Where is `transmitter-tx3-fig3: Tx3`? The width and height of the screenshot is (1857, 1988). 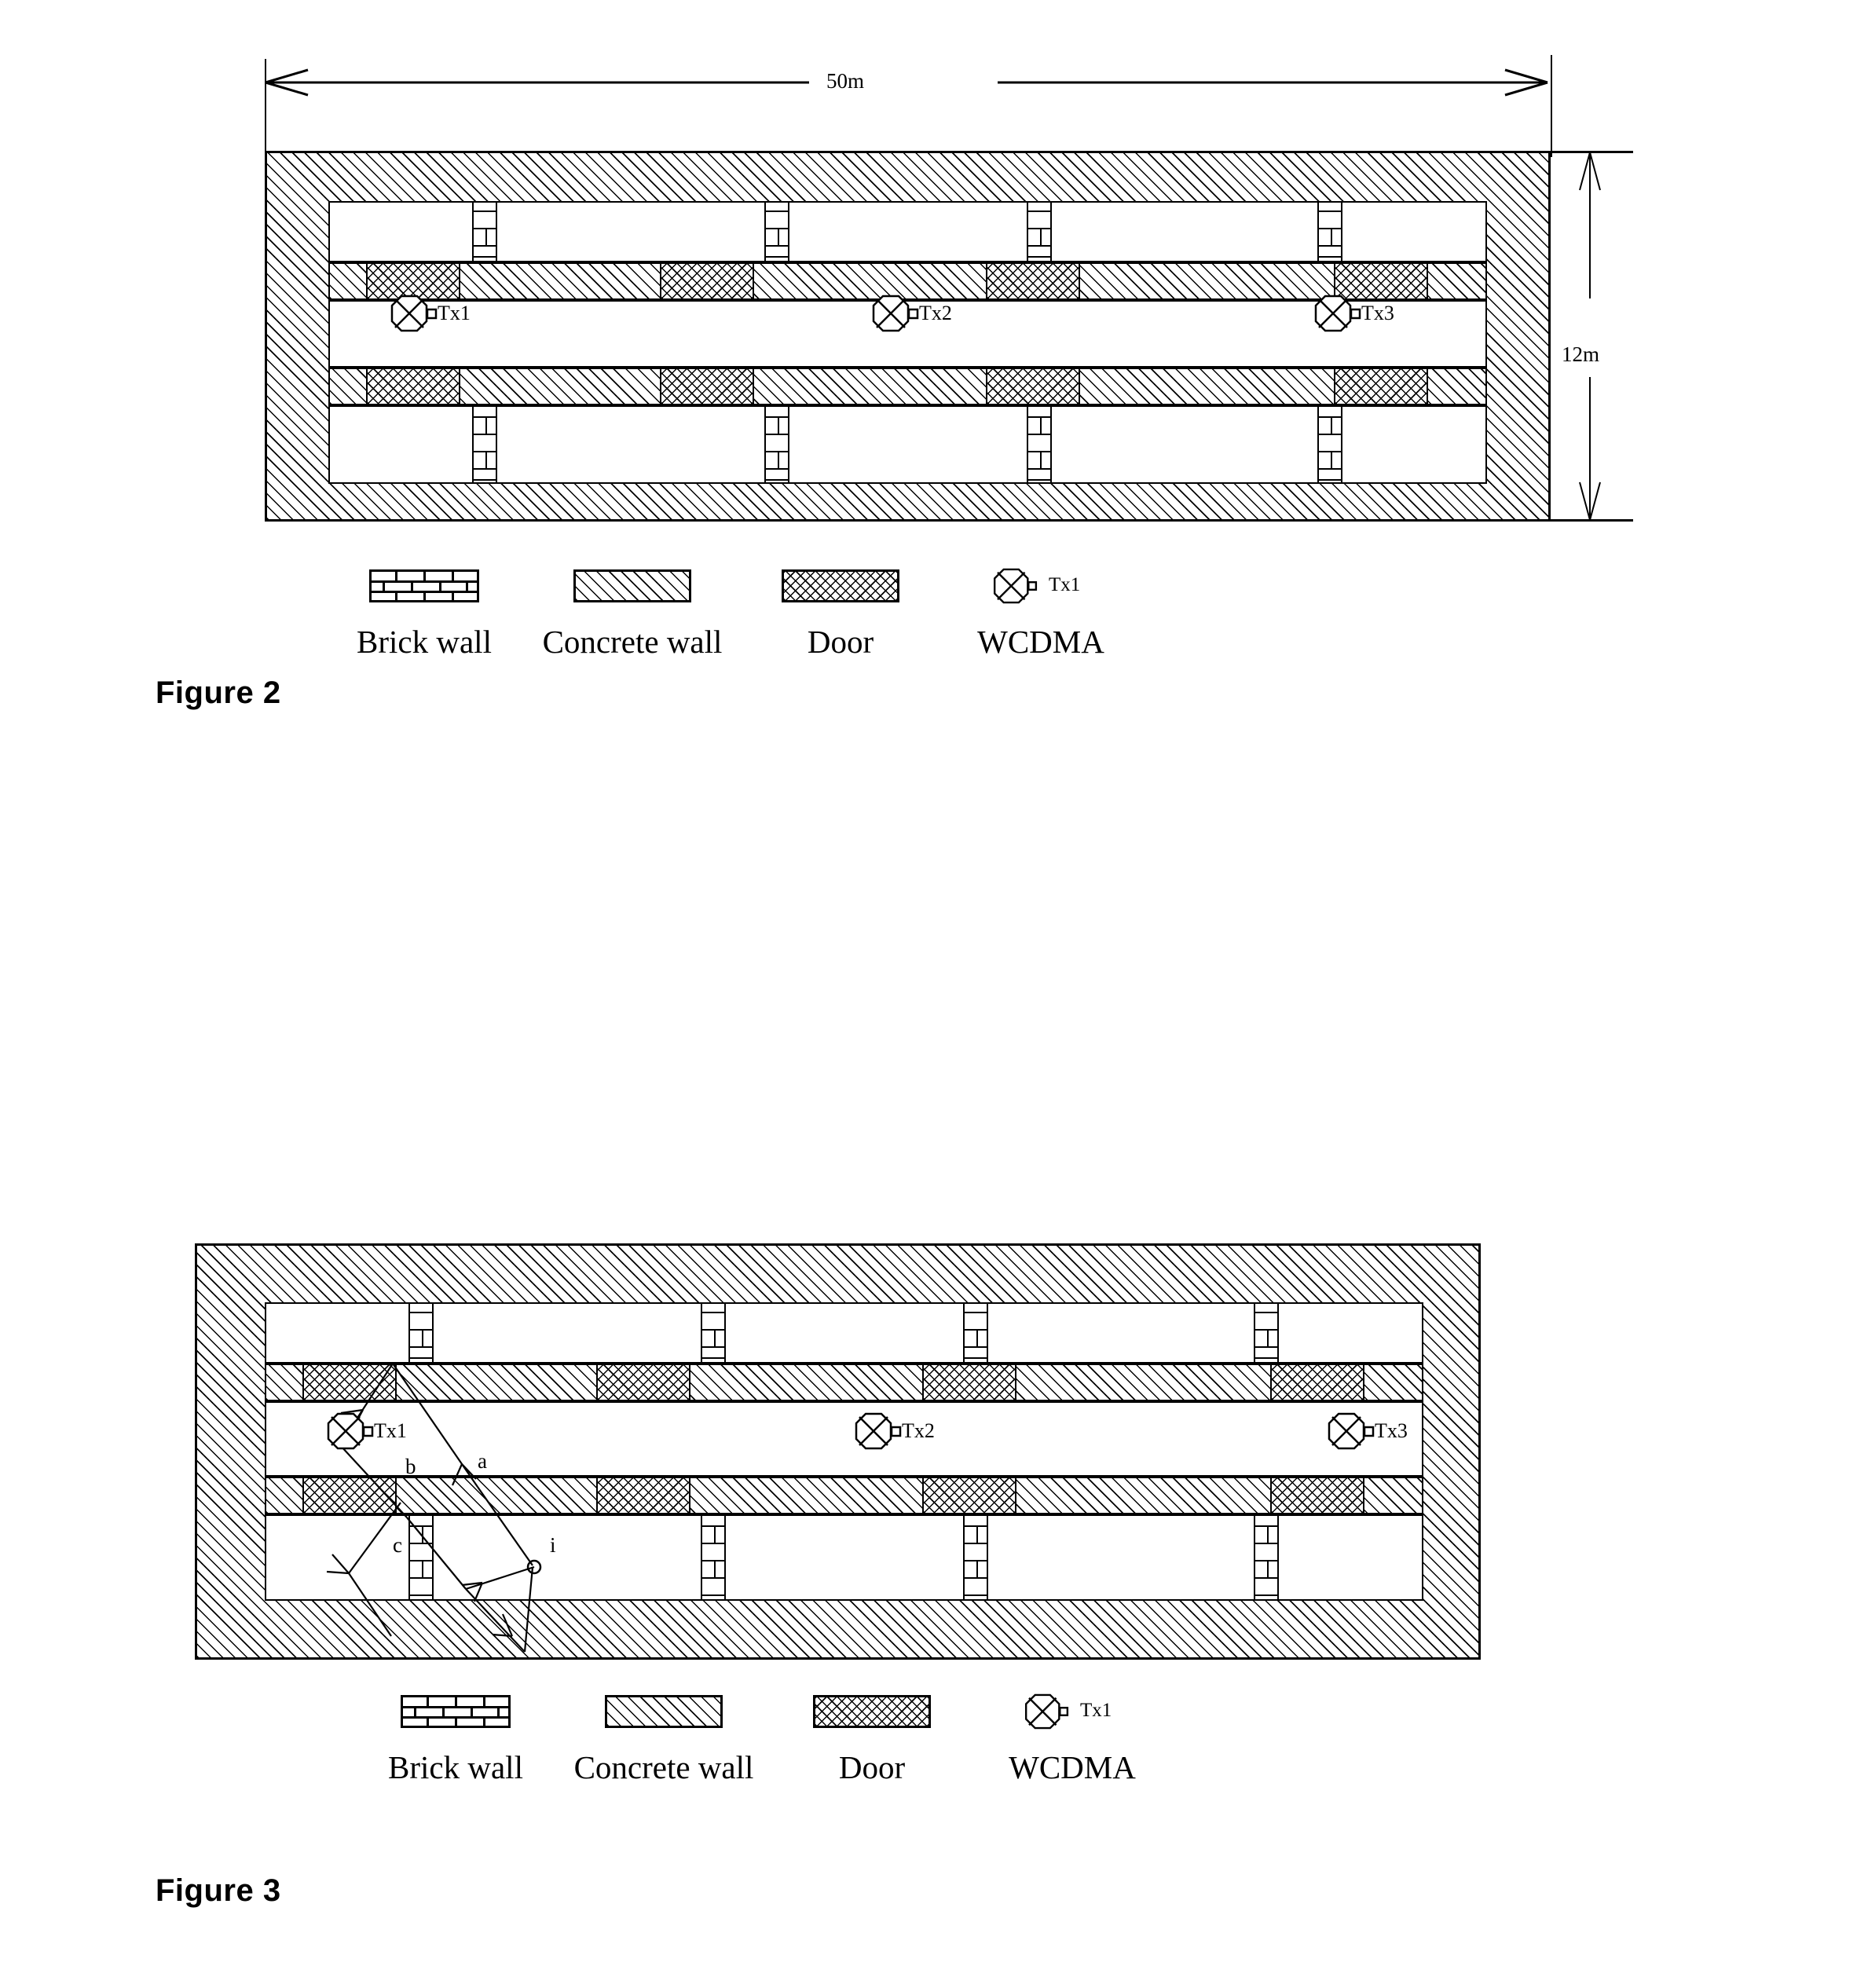
transmitter-tx3-fig3: Tx3 is located at coordinates (1368, 1431).